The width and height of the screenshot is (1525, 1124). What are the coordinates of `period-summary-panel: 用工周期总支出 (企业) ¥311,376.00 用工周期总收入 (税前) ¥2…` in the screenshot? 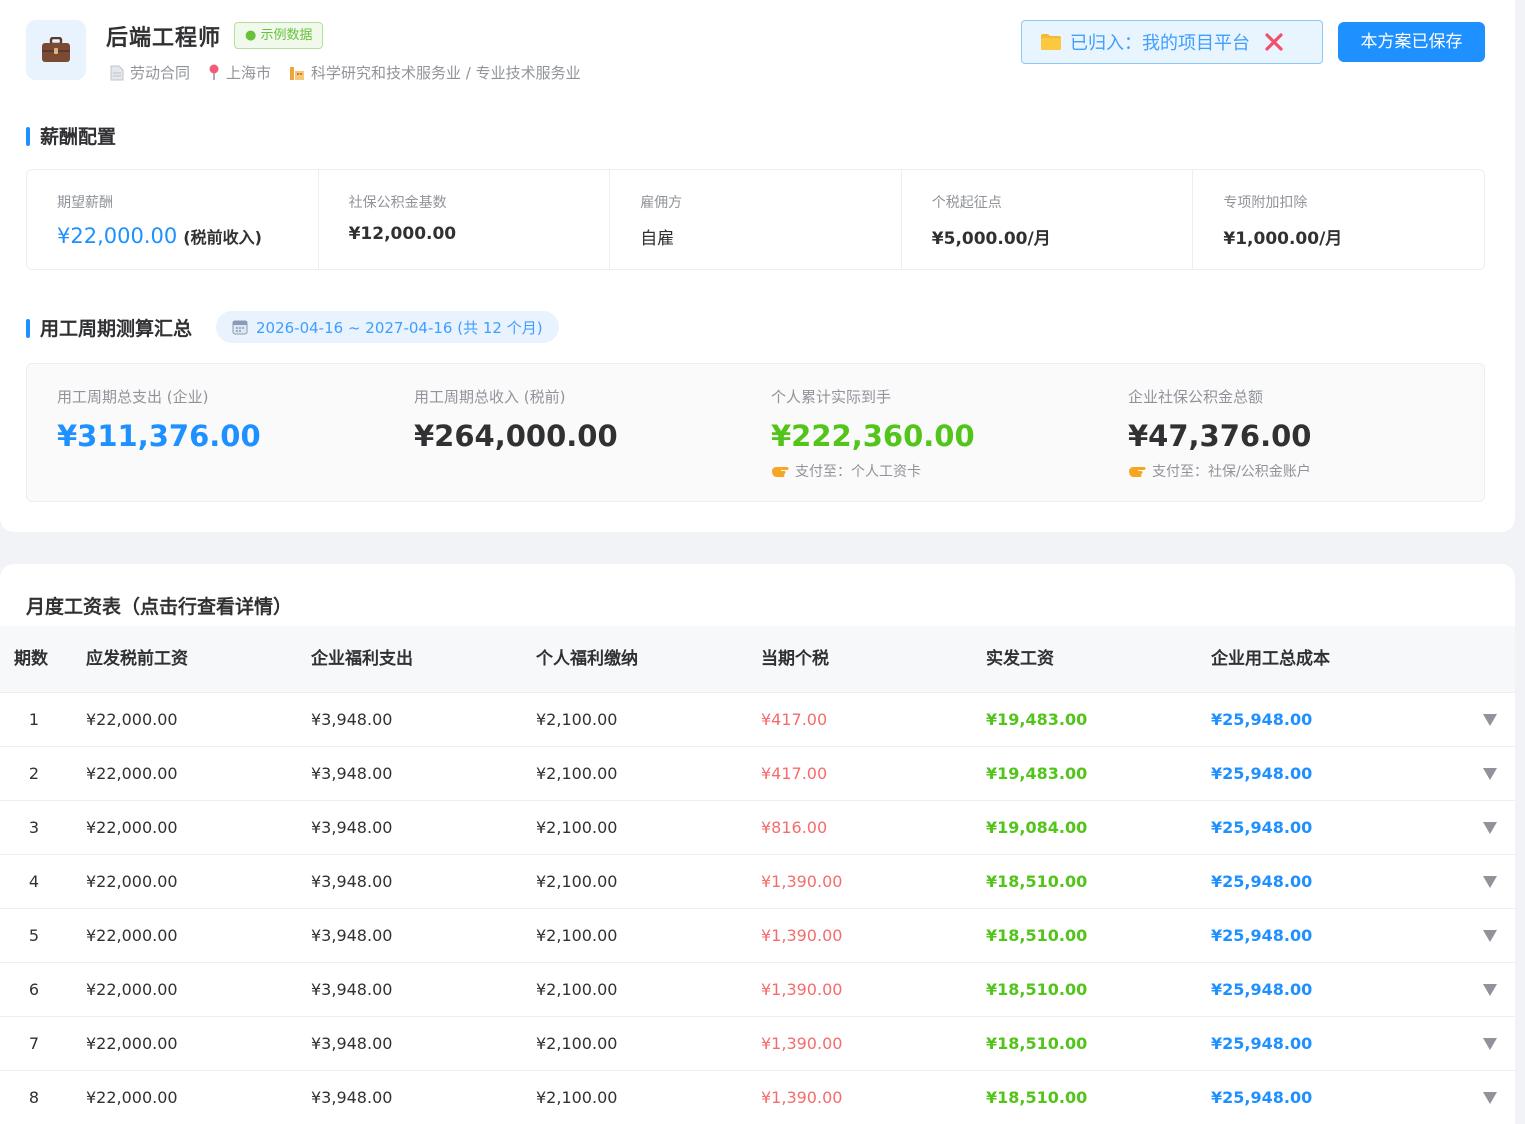 It's located at (755, 432).